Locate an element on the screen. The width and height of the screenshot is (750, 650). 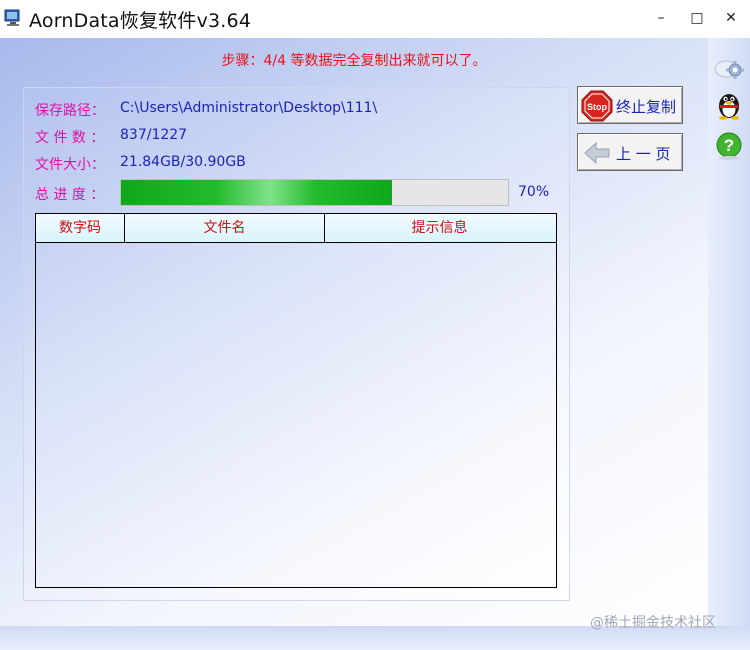
save-path-value: C:\Users\Administrator\Desktop\111\ is located at coordinates (249, 108).